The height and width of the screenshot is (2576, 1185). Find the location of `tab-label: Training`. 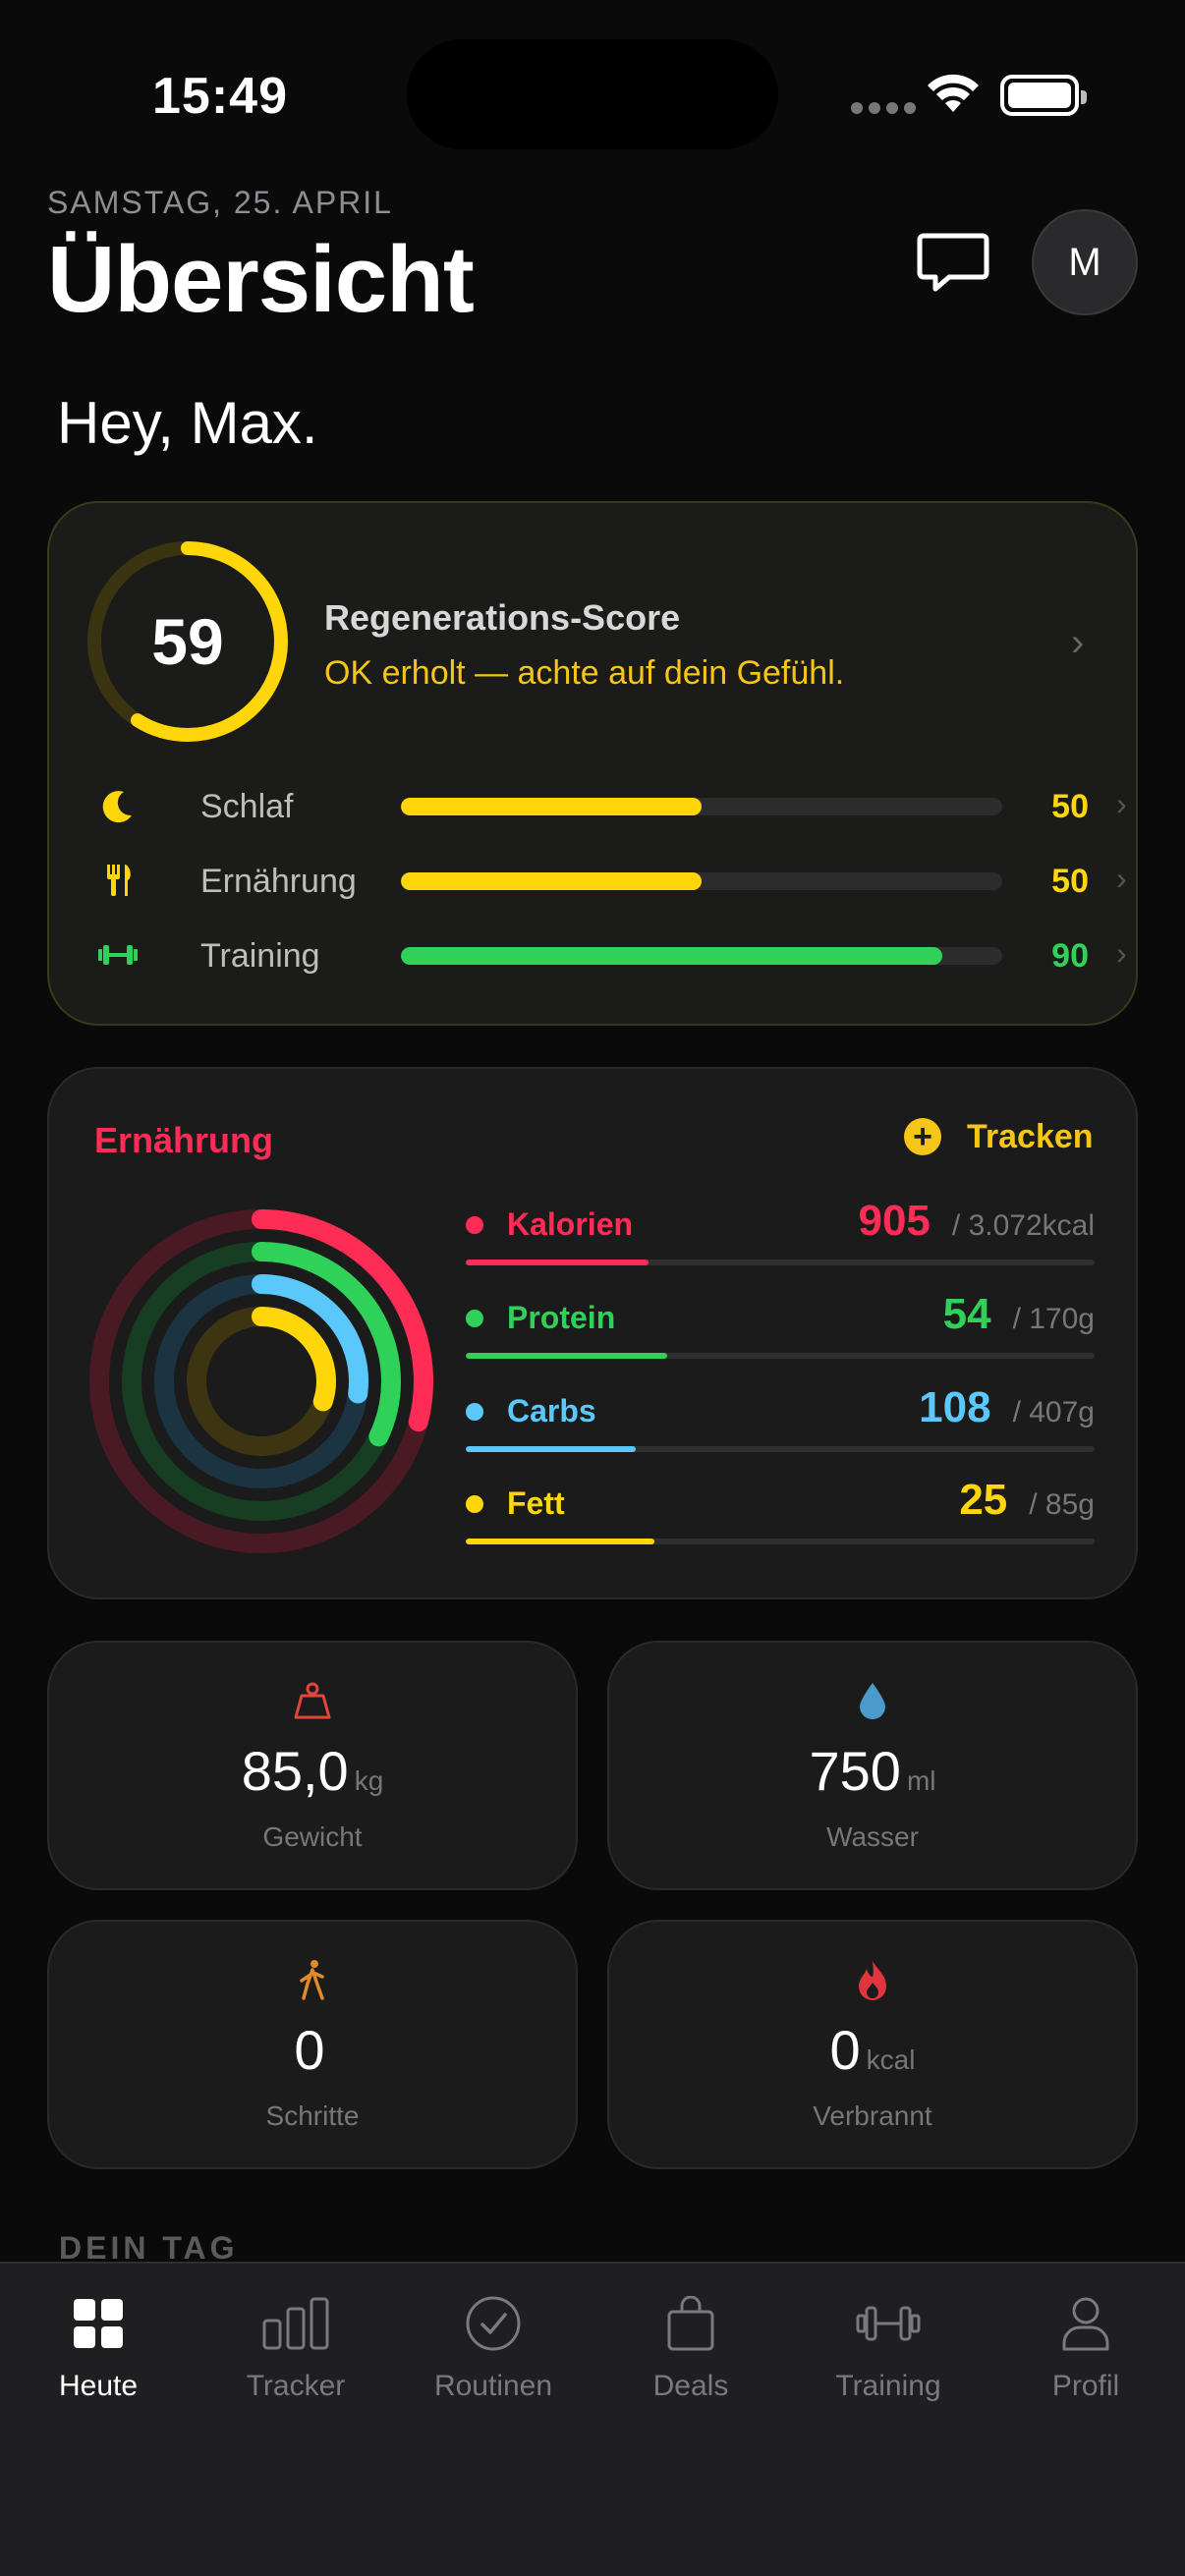

tab-label: Training is located at coordinates (888, 2386).